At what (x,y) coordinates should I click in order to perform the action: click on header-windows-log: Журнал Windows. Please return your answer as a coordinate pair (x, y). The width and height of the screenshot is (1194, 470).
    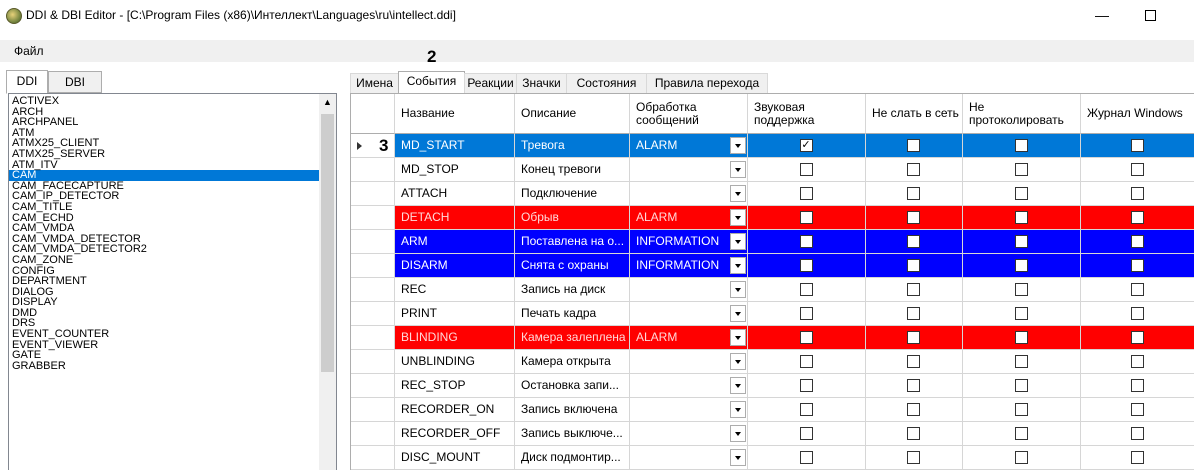
    Looking at the image, I should click on (1137, 114).